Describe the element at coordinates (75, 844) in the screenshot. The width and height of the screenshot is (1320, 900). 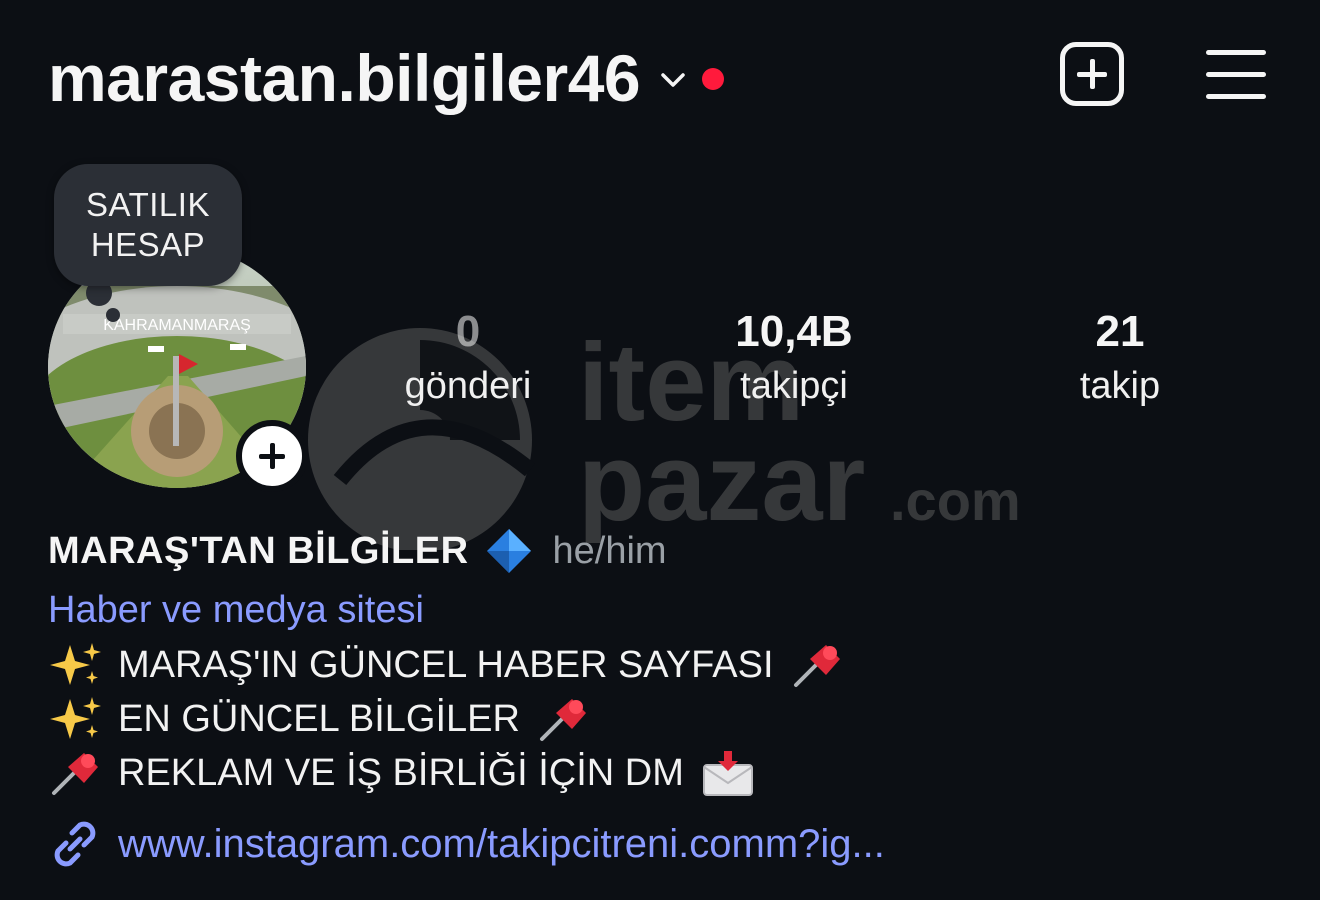
I see `link-icon` at that location.